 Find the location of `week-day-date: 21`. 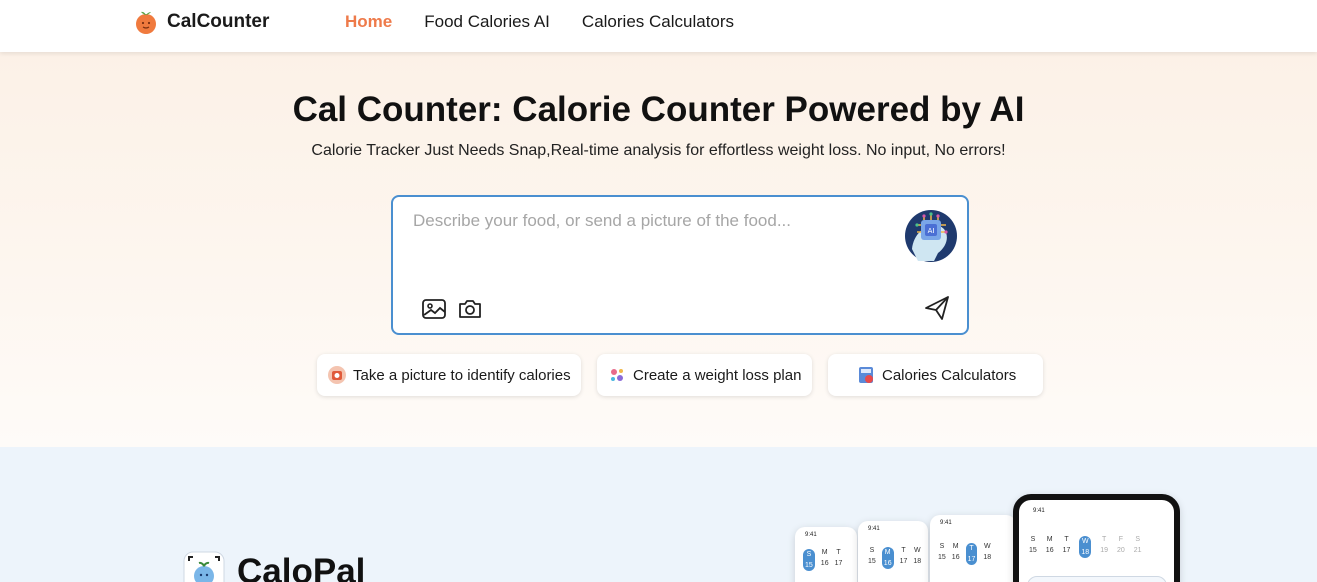

week-day-date: 21 is located at coordinates (1137, 550).